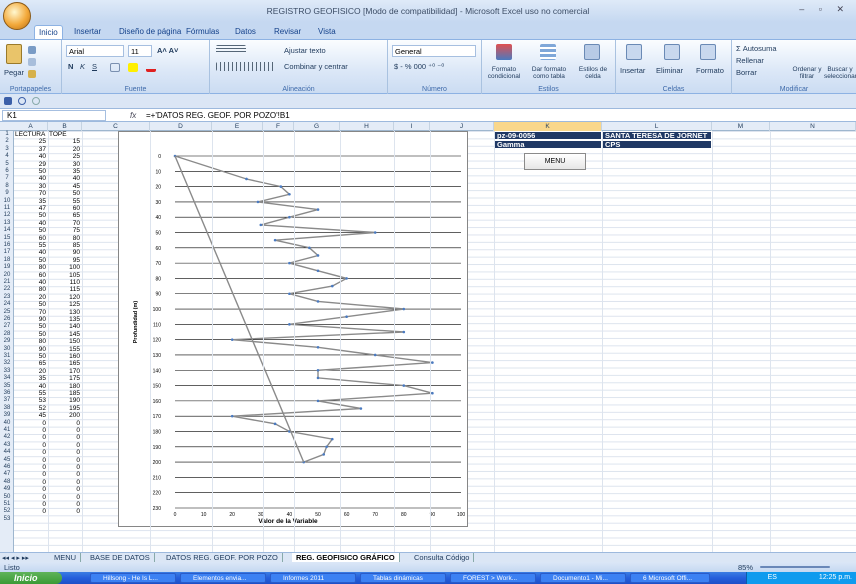 The width and height of the screenshot is (856, 584). What do you see at coordinates (7, 208) in the screenshot?
I see `row-header: 11` at bounding box center [7, 208].